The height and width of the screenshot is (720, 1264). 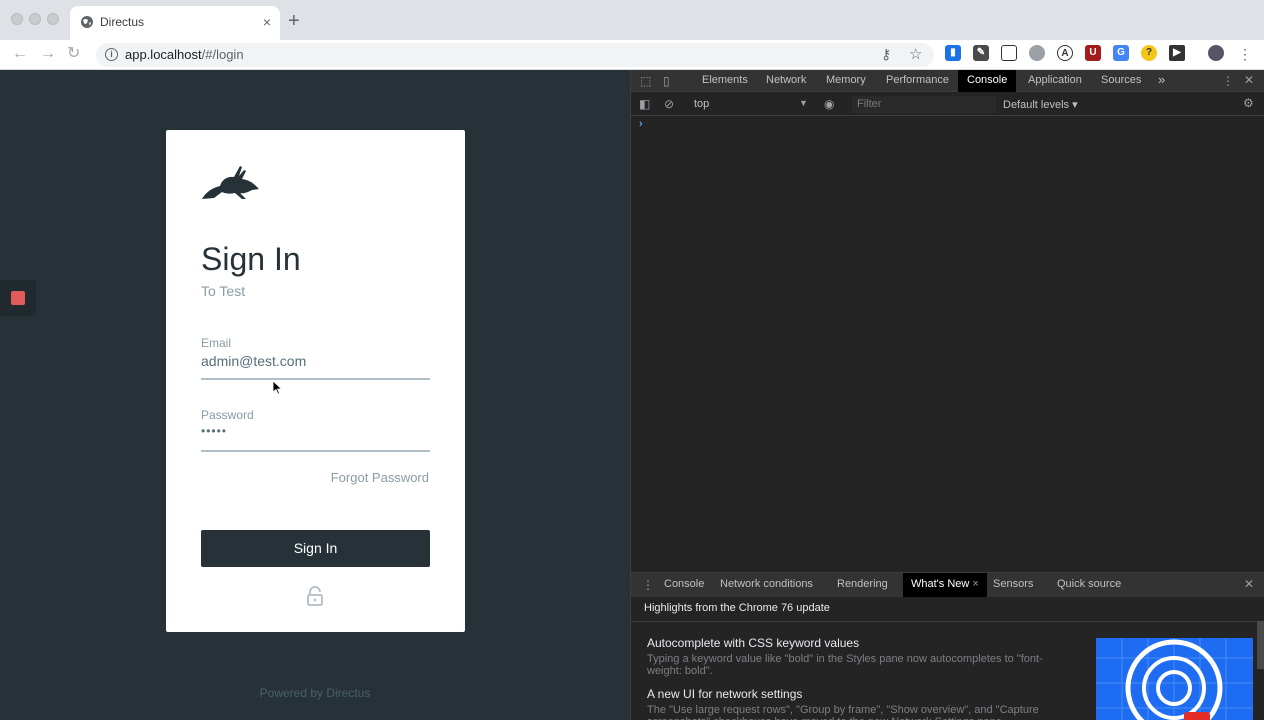 What do you see at coordinates (122, 22) in the screenshot?
I see `tab-title: Directus` at bounding box center [122, 22].